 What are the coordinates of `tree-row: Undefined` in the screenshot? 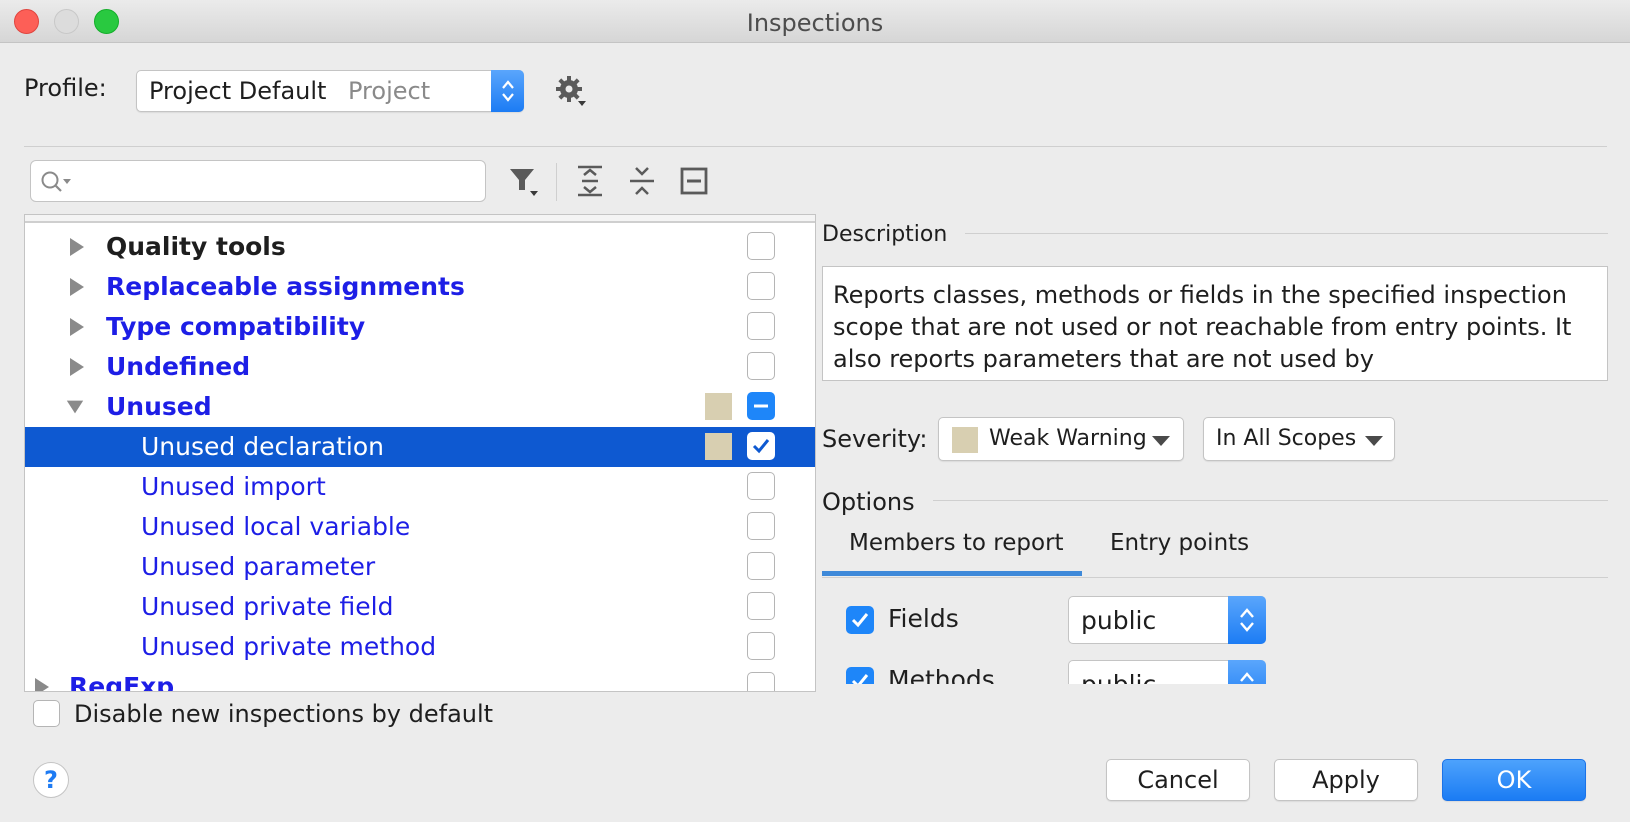 It's located at (420, 367).